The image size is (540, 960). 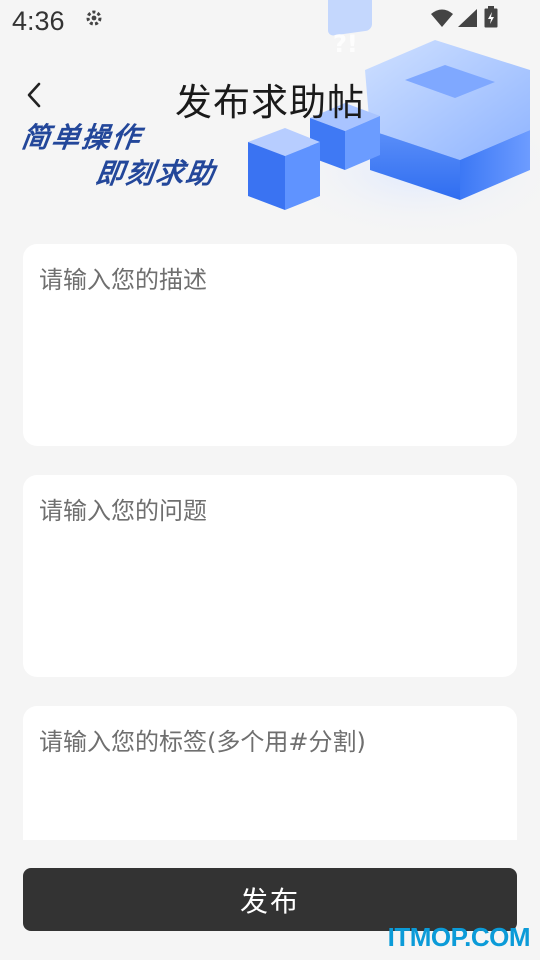 I want to click on tags-card, so click(x=270, y=773).